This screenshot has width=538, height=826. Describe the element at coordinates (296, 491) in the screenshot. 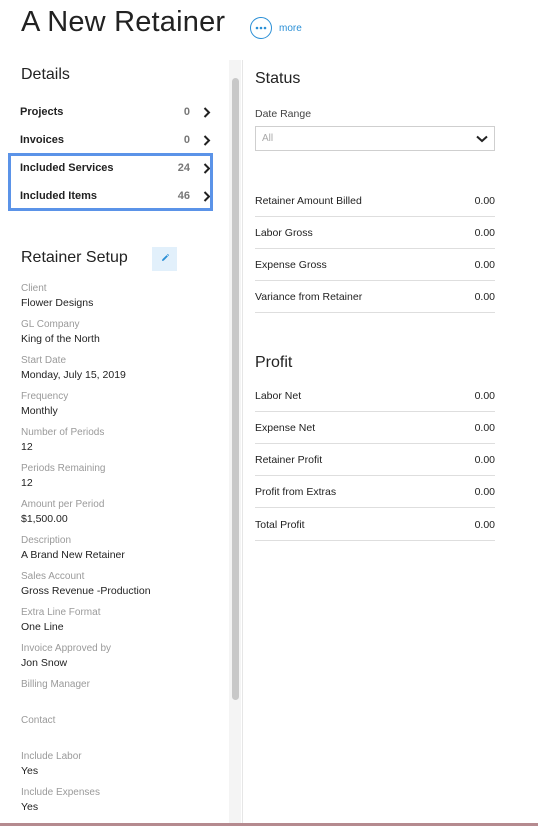

I see `metric-label: Profit from Extras` at that location.